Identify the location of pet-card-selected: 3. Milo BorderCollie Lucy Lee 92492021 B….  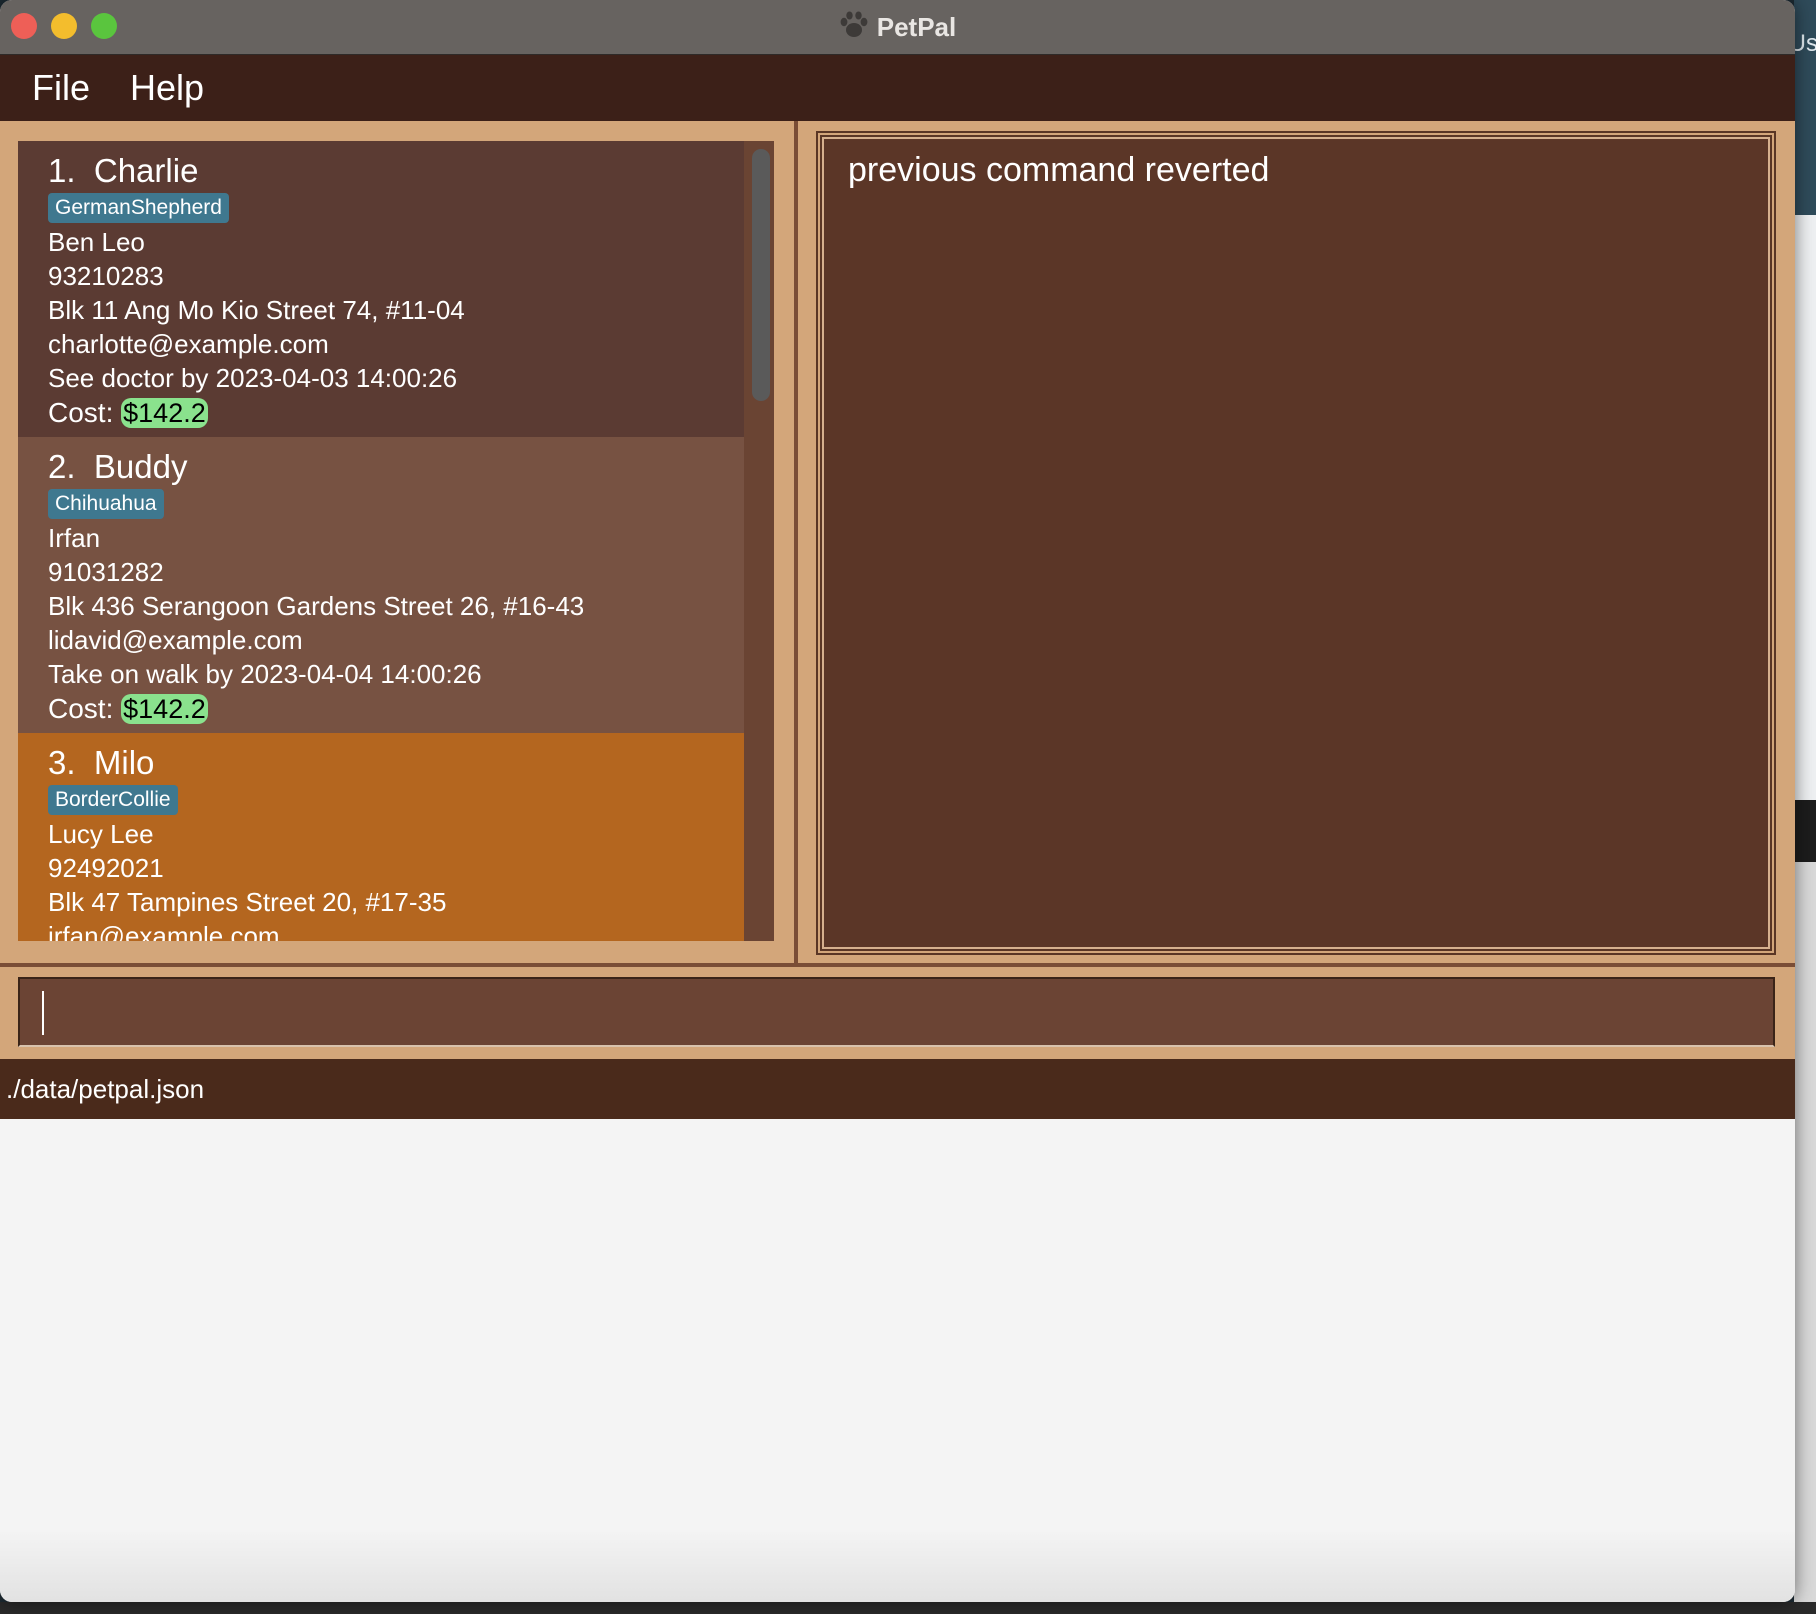
(381, 837).